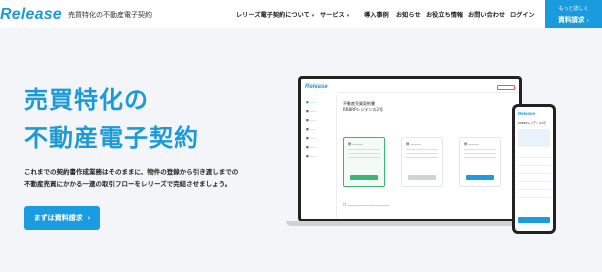 The height and width of the screenshot is (272, 602). I want to click on laptop-list-header: ☐ ————————————, so click(366, 205).